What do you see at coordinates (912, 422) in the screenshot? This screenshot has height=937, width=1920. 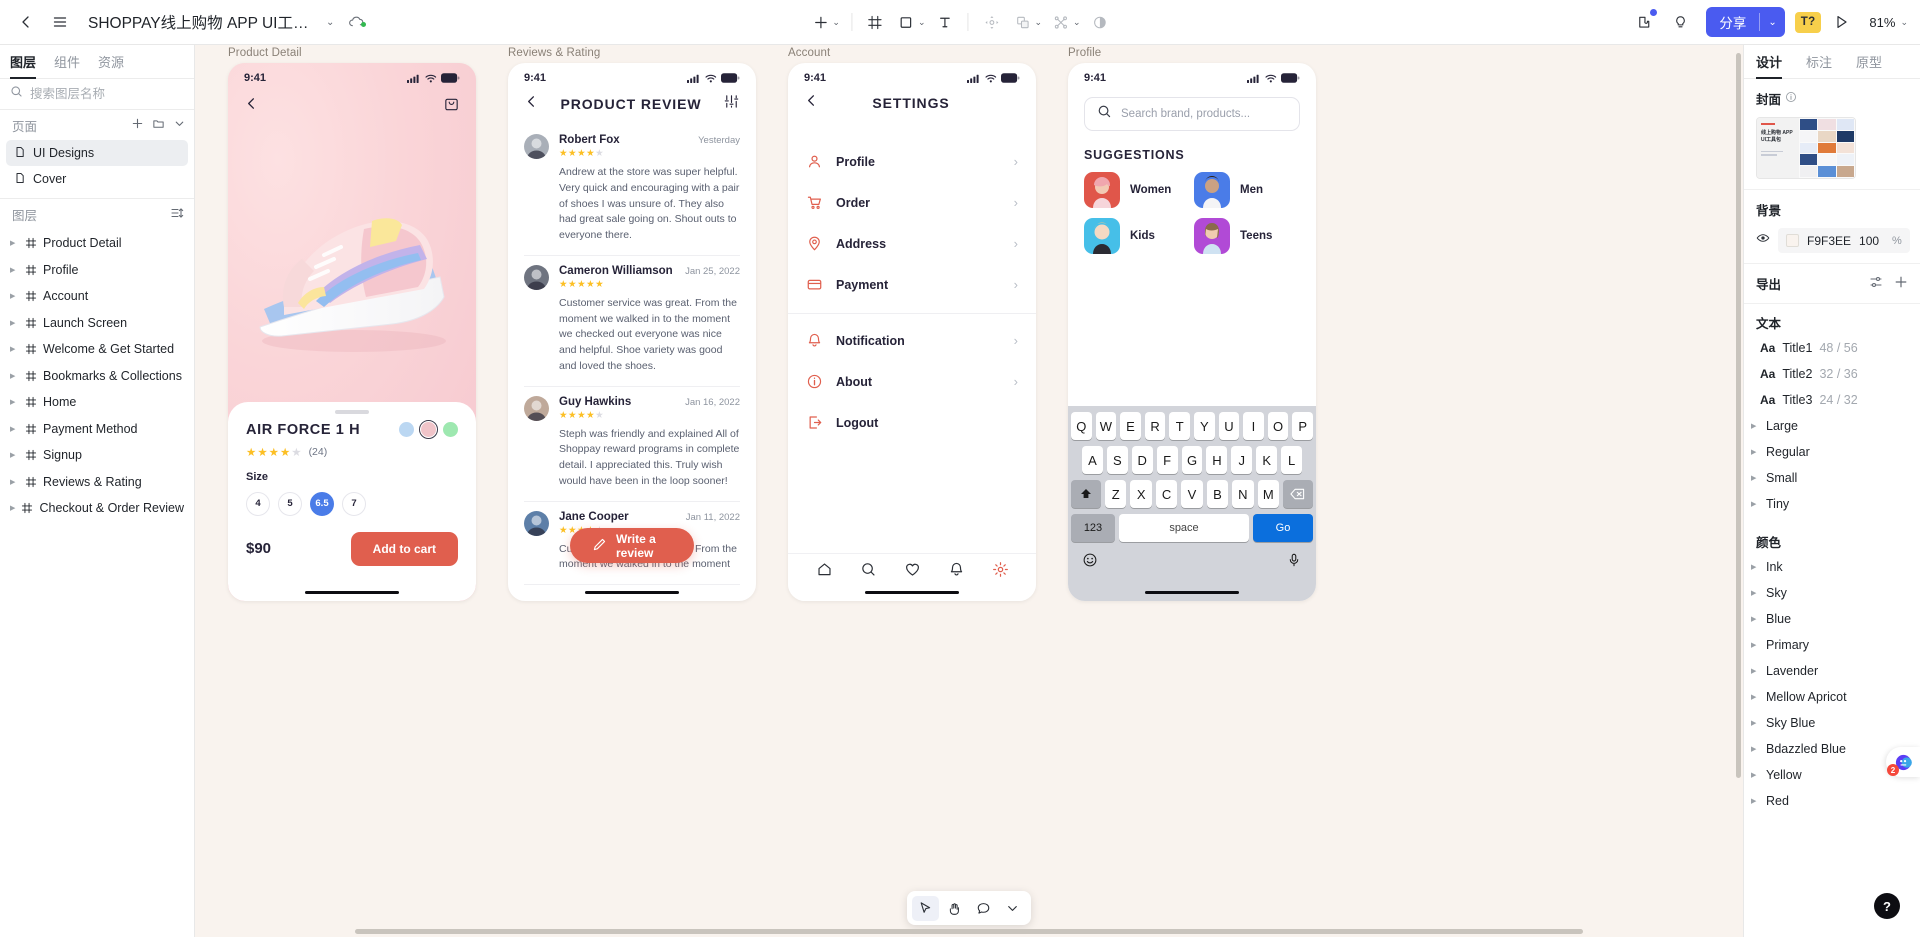 I see `settings-item-logout: Logout ›` at bounding box center [912, 422].